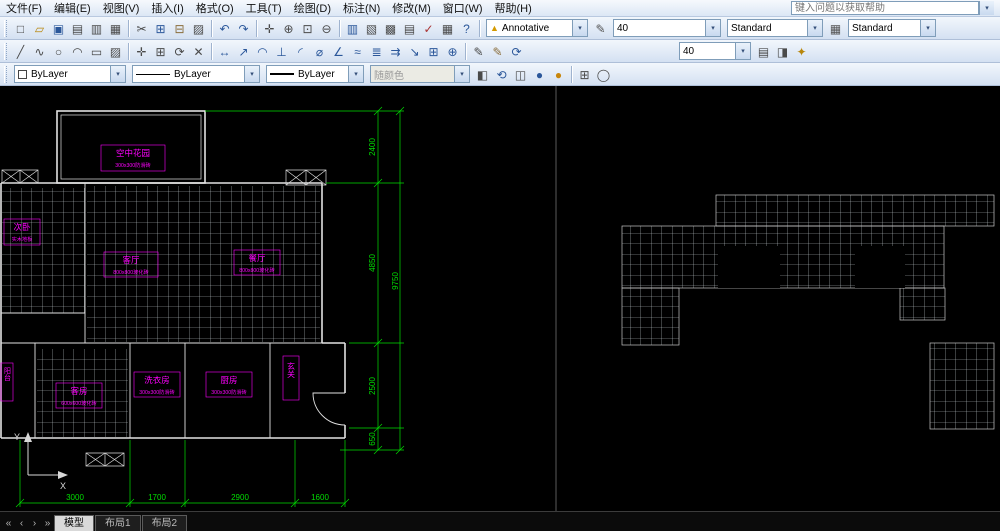  What do you see at coordinates (215, 8) in the screenshot?
I see `menu-format: 格式(O)` at bounding box center [215, 8].